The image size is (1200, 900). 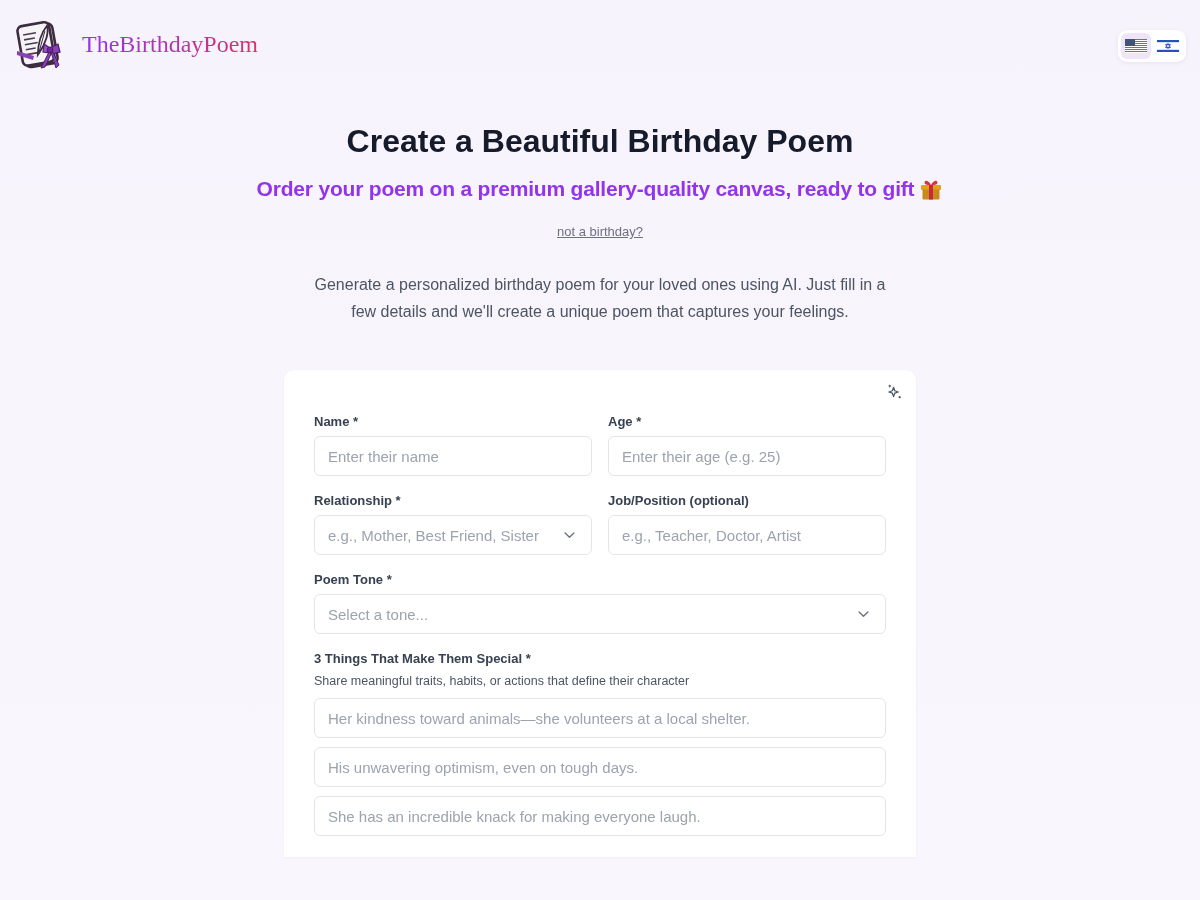 What do you see at coordinates (679, 501) in the screenshot?
I see `field-label: Job/Position (optional)` at bounding box center [679, 501].